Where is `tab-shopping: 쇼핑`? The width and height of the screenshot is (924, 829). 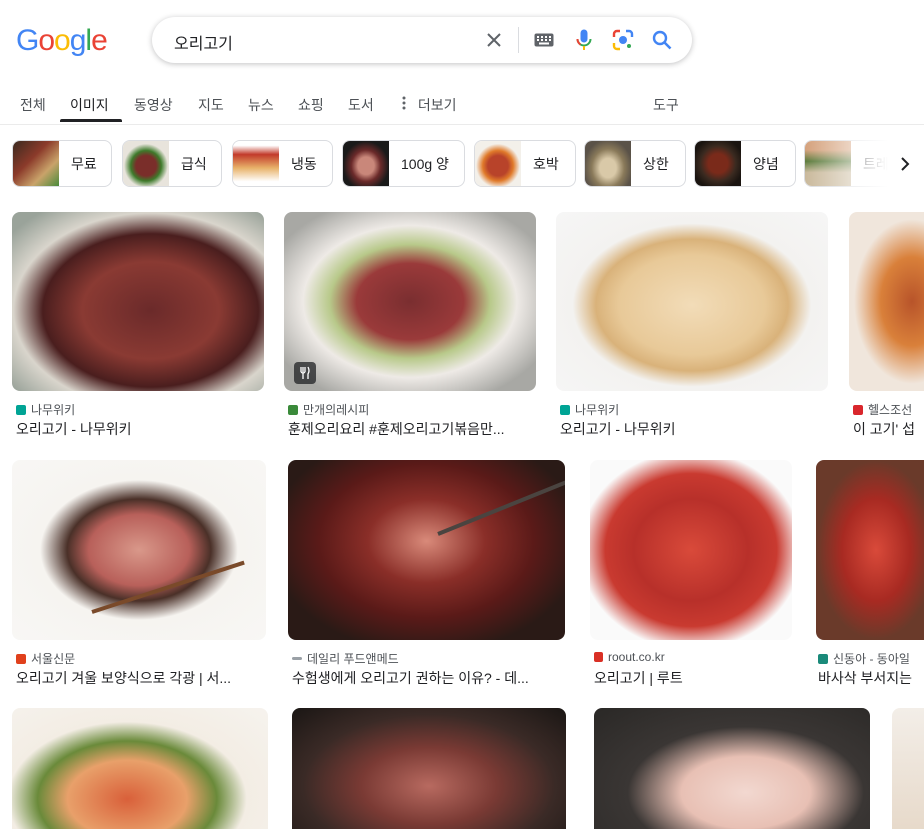 tab-shopping: 쇼핑 is located at coordinates (311, 105).